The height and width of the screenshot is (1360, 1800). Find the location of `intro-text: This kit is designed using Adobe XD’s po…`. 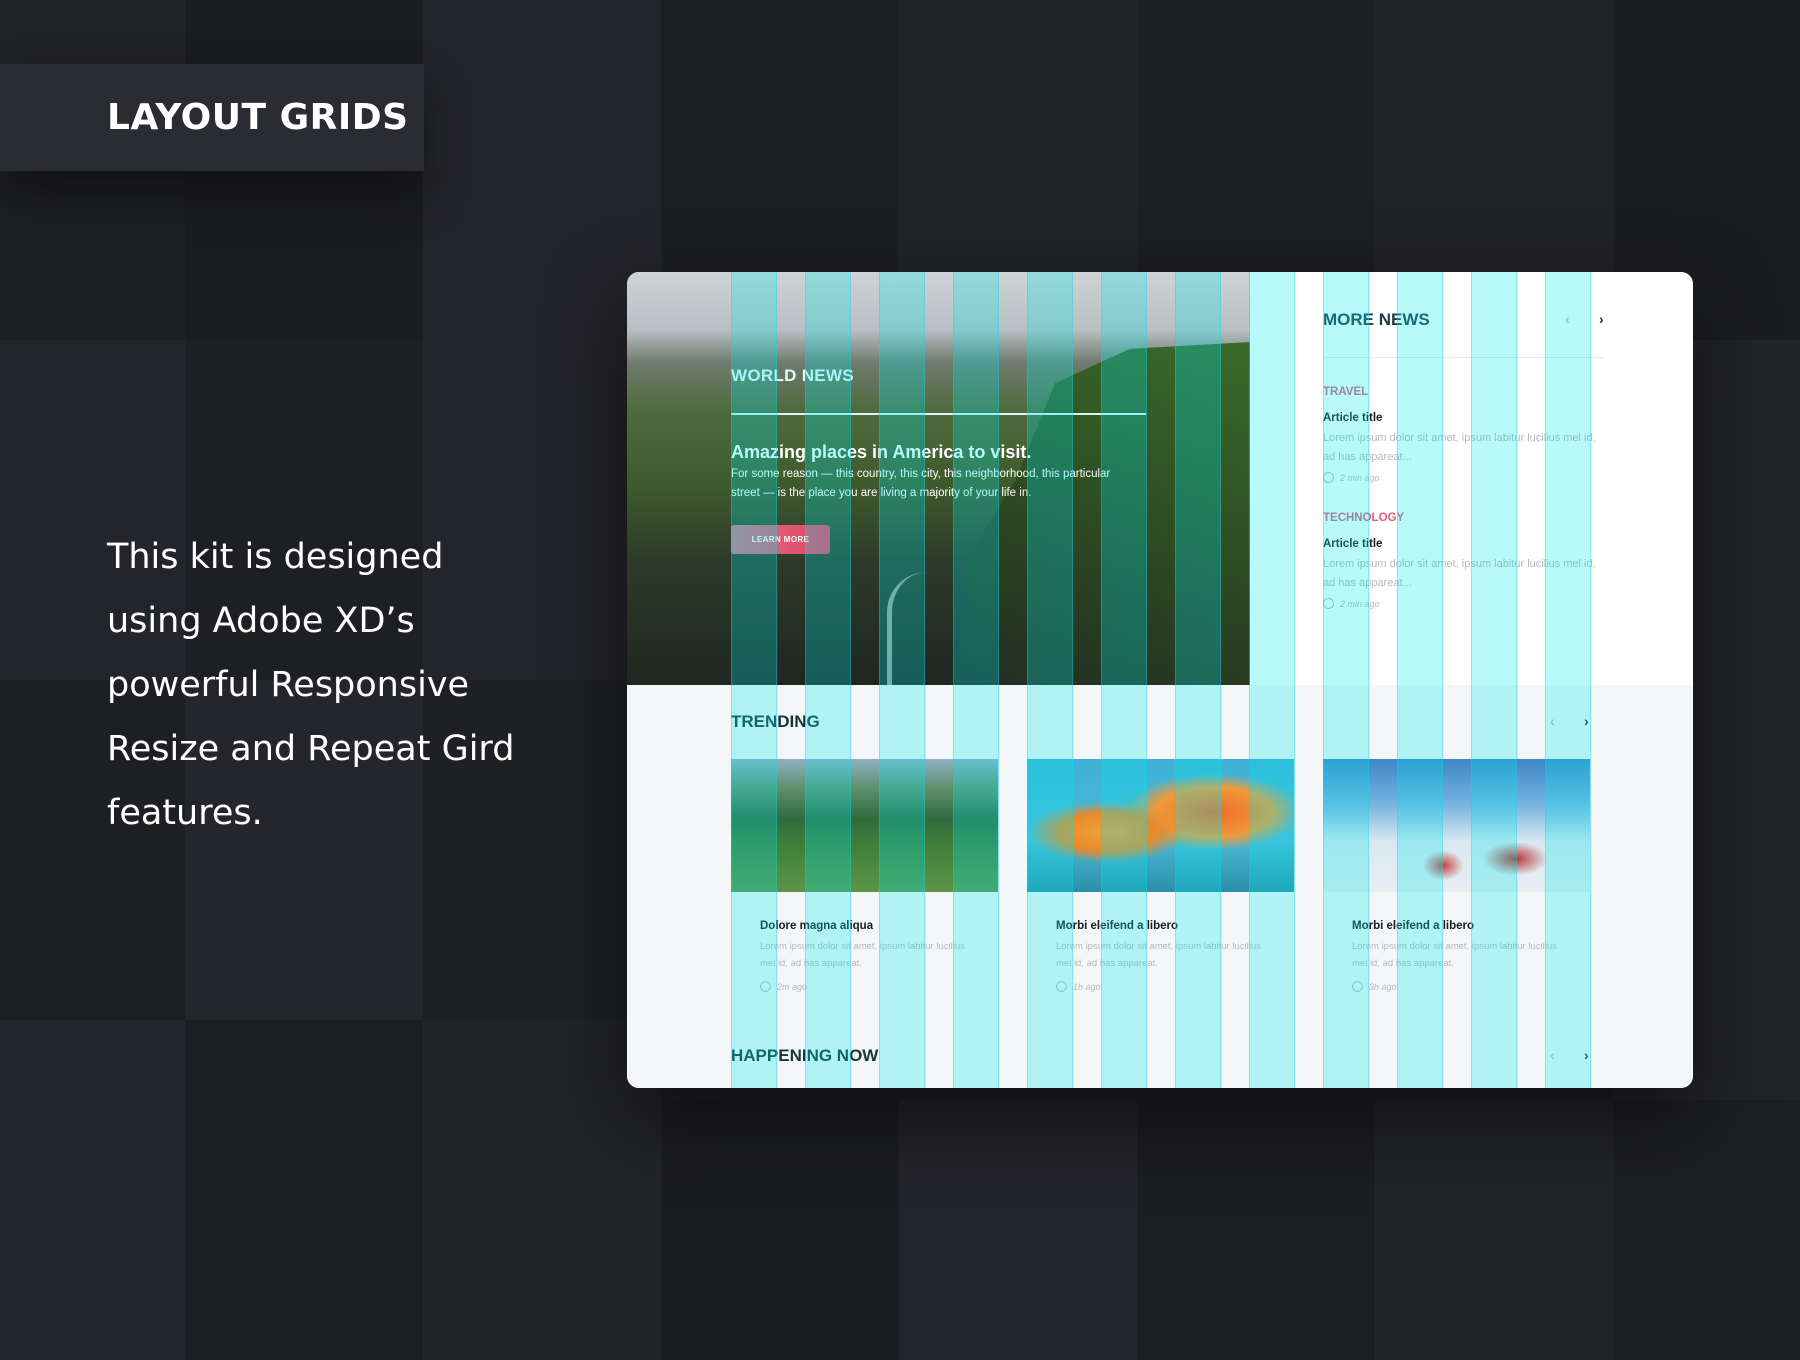

intro-text: This kit is designed using Adobe XD’s po… is located at coordinates (327, 685).